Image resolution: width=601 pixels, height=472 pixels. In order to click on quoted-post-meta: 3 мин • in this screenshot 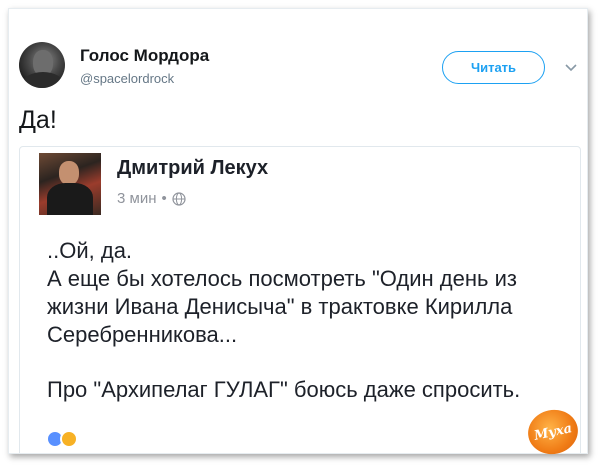, I will do `click(151, 198)`.